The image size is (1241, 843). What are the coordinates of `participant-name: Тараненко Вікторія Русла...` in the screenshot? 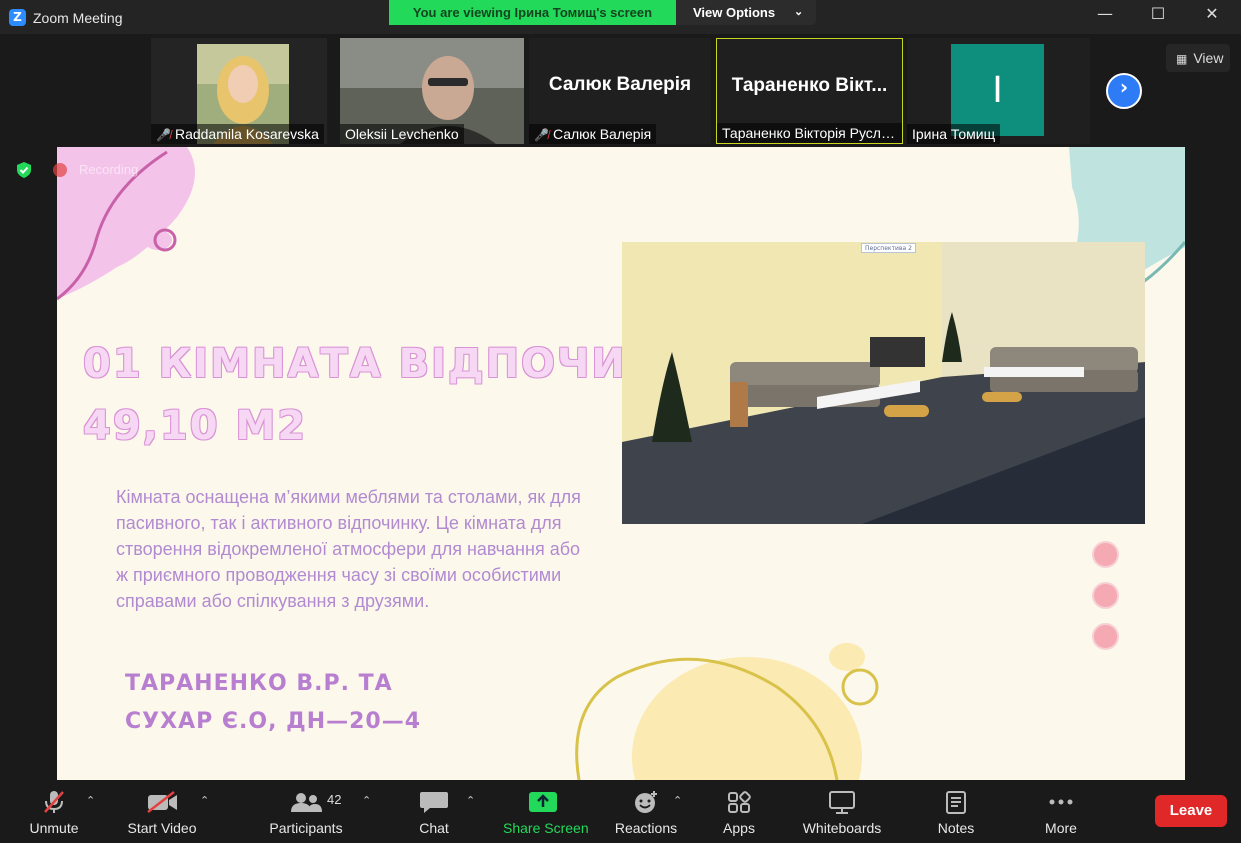 It's located at (809, 133).